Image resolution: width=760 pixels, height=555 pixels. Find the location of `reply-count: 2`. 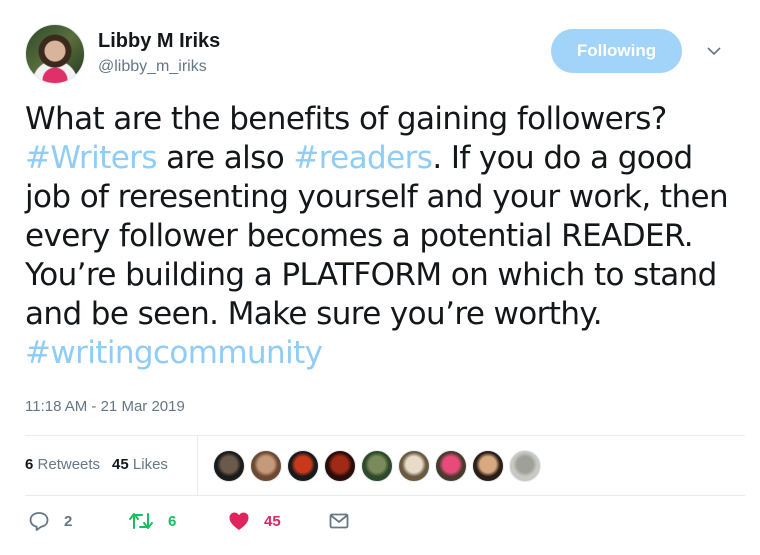

reply-count: 2 is located at coordinates (68, 521).